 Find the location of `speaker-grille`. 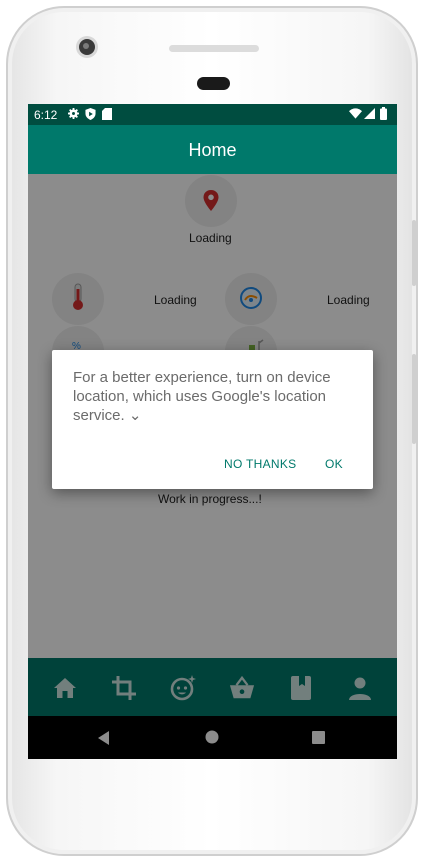

speaker-grille is located at coordinates (214, 48).